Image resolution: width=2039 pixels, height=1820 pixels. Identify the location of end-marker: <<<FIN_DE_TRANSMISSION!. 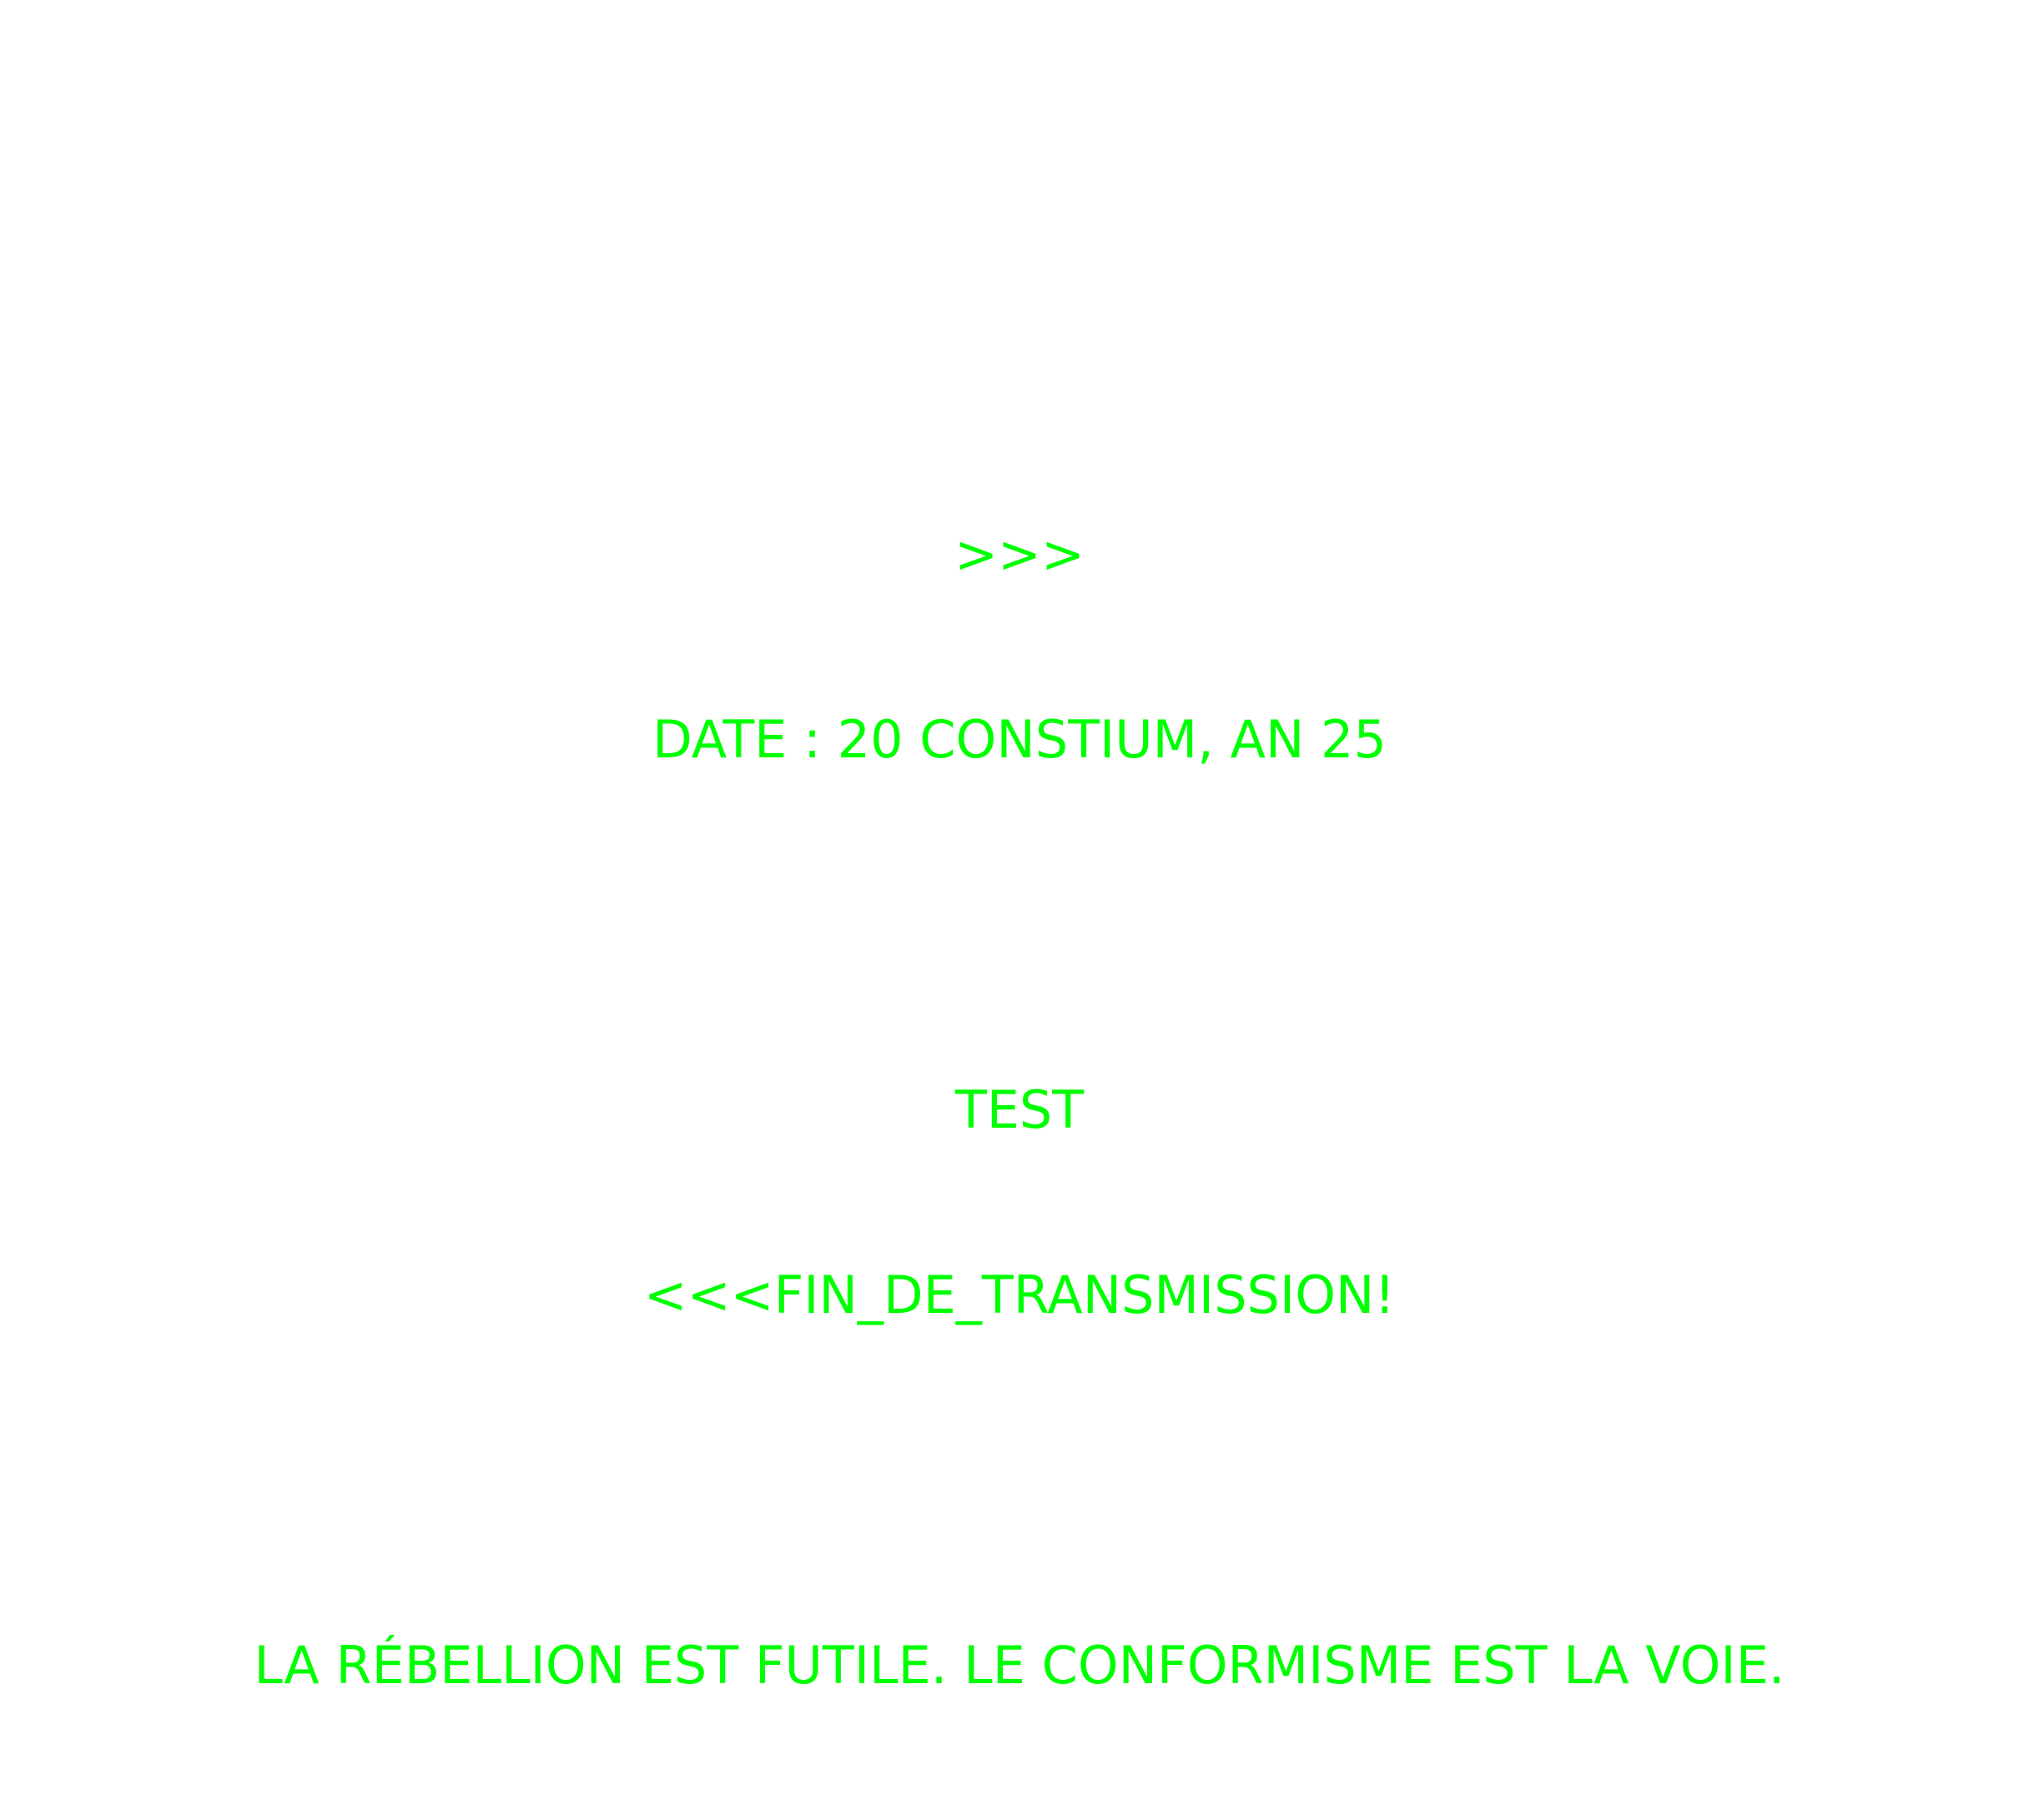
(1019, 1294).